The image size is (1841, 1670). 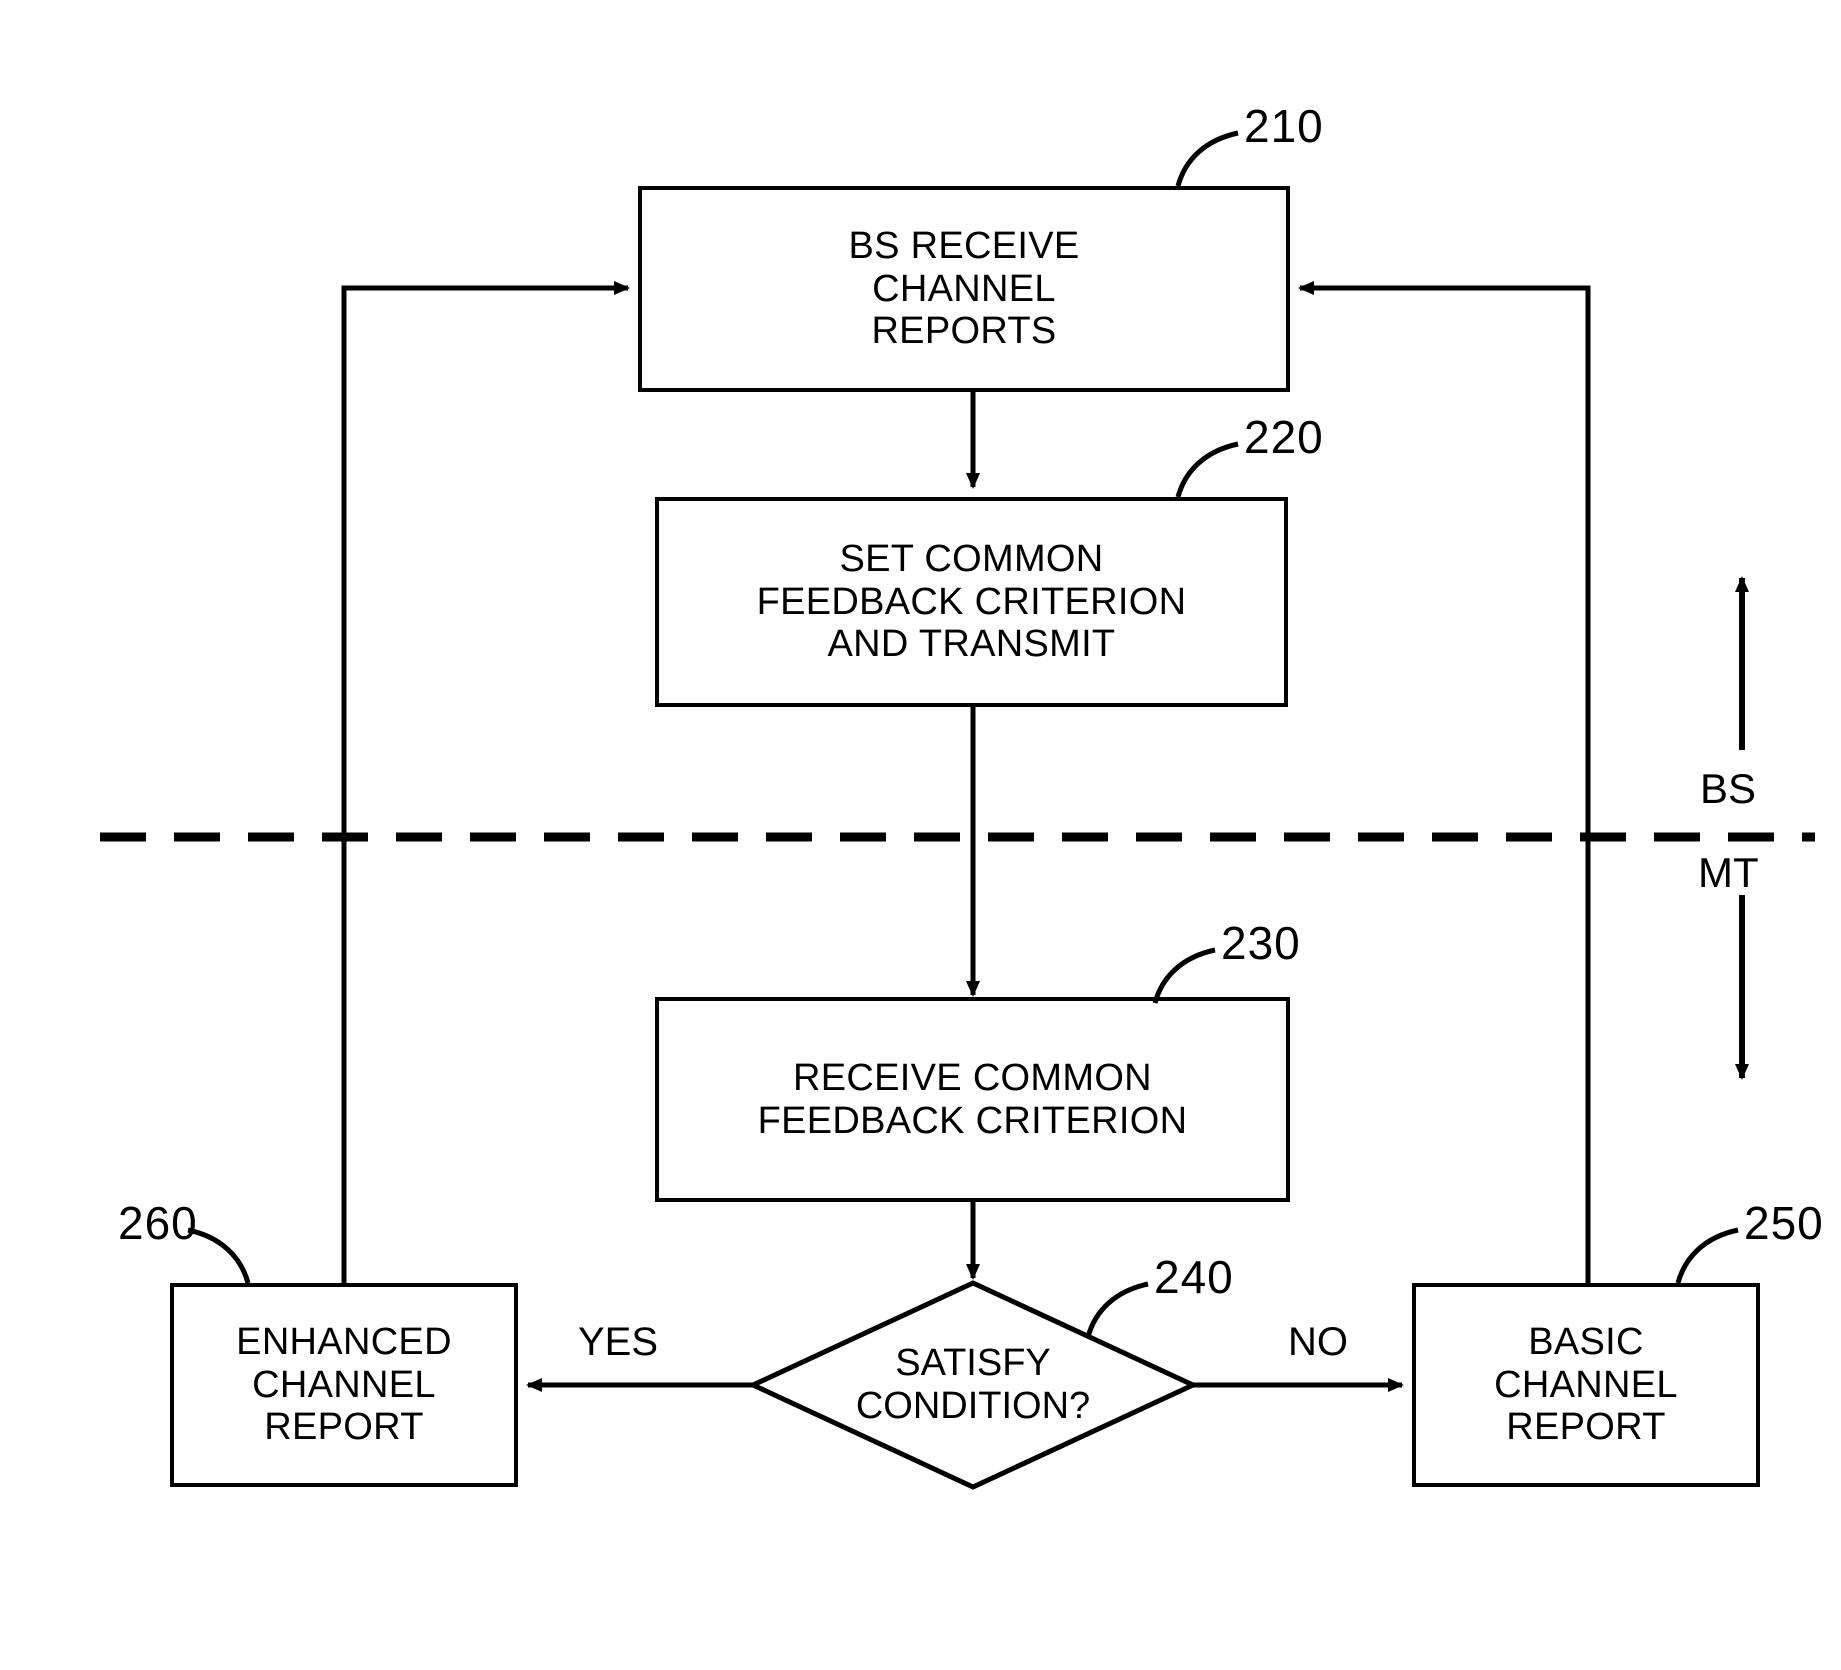 I want to click on edge-label-yes: YES, so click(x=618, y=1342).